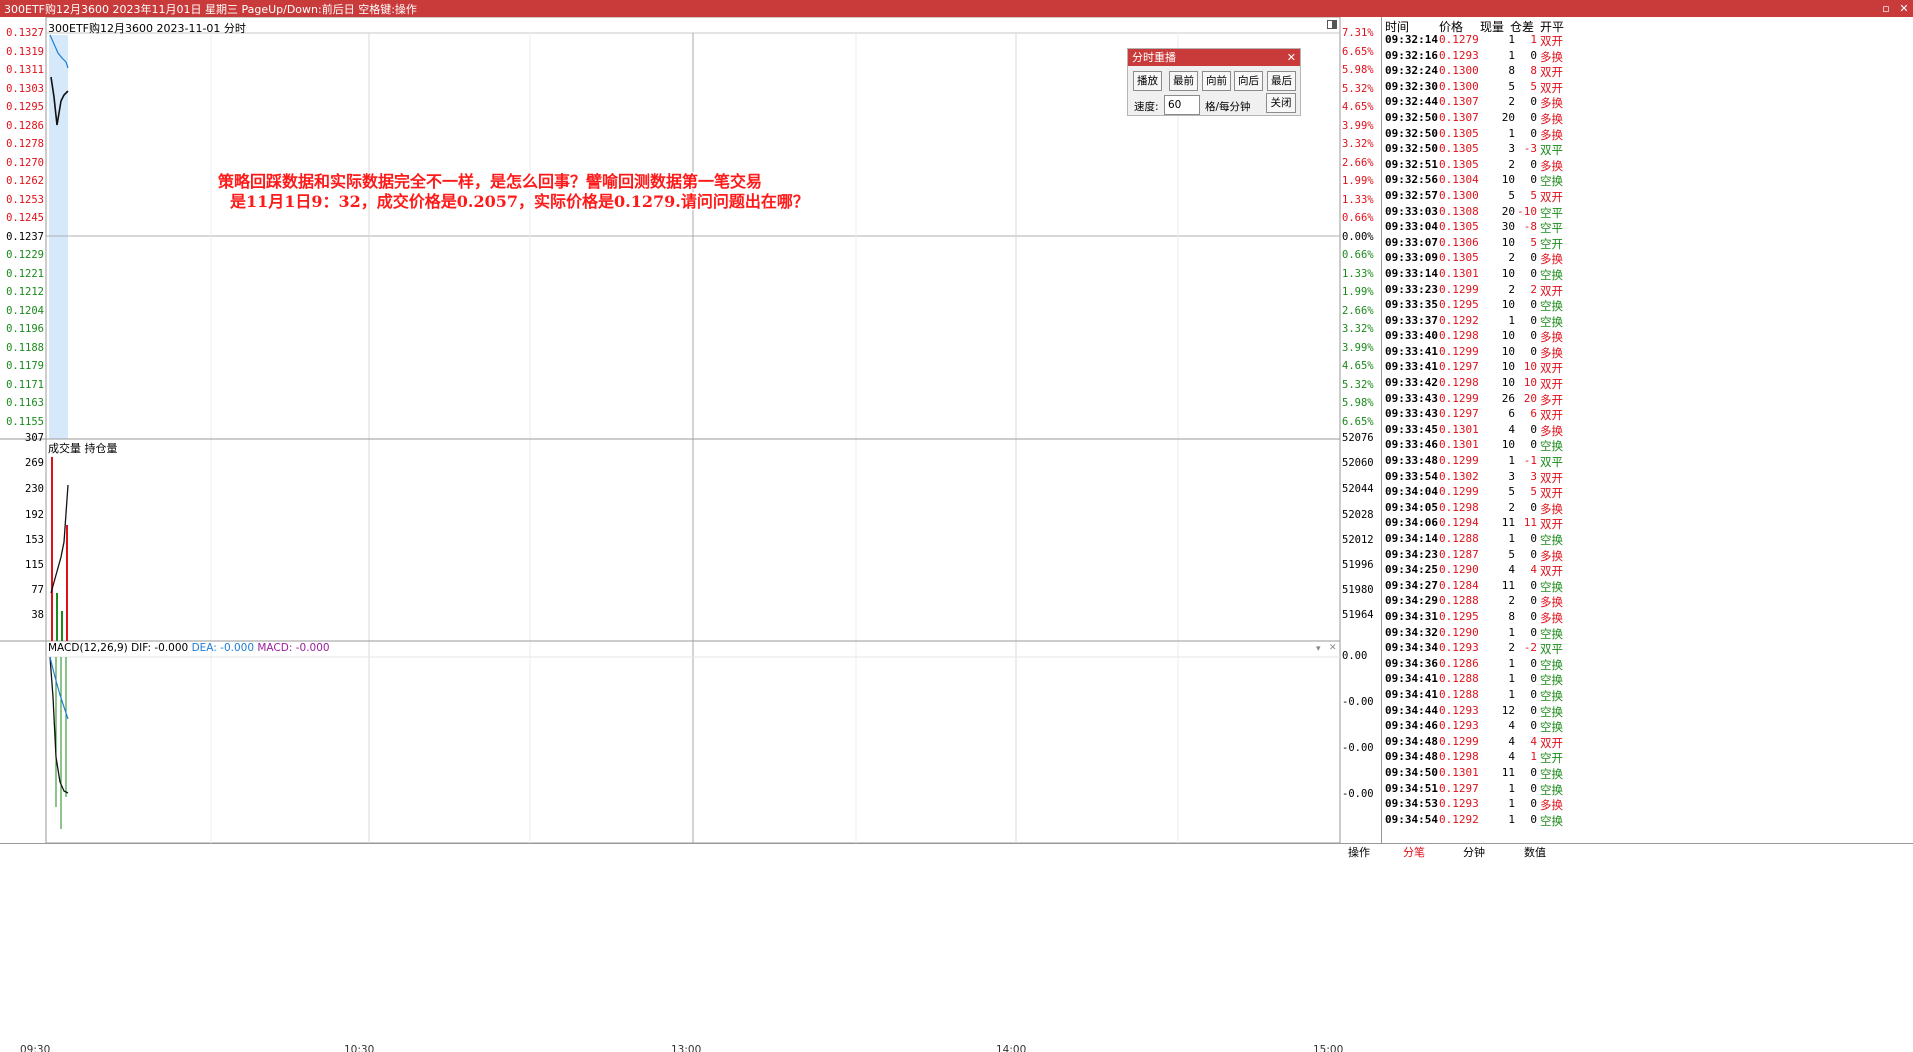  I want to click on tick-row: 09:33:37 0.1292 1 0 空换, so click(1474, 322).